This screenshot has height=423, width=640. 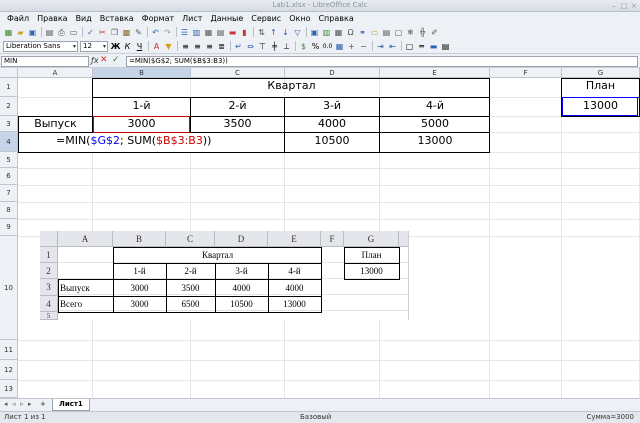 What do you see at coordinates (435, 141) in the screenshot?
I see `cell-e4: 13000` at bounding box center [435, 141].